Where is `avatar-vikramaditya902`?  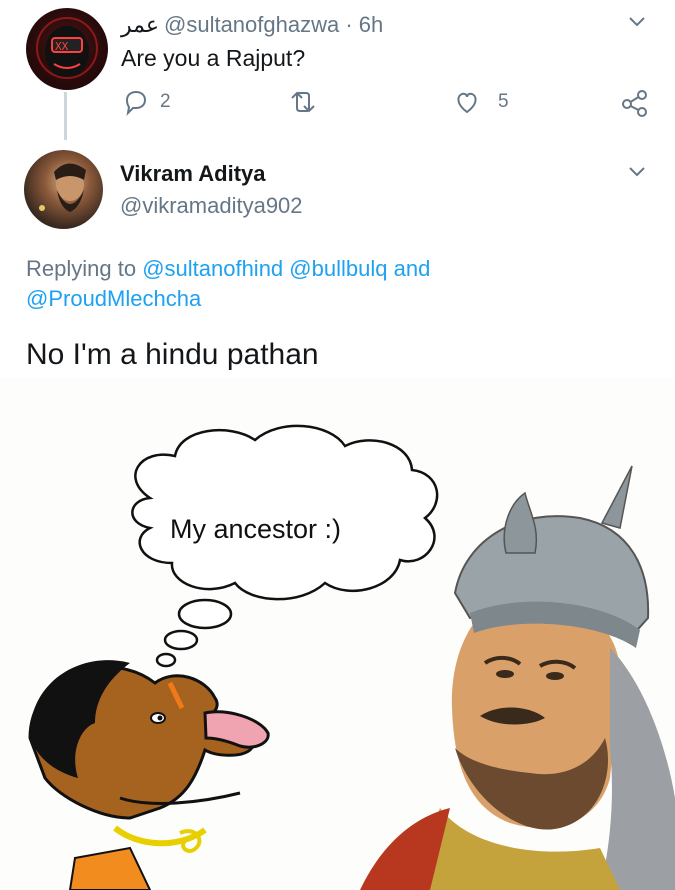 avatar-vikramaditya902 is located at coordinates (63, 189).